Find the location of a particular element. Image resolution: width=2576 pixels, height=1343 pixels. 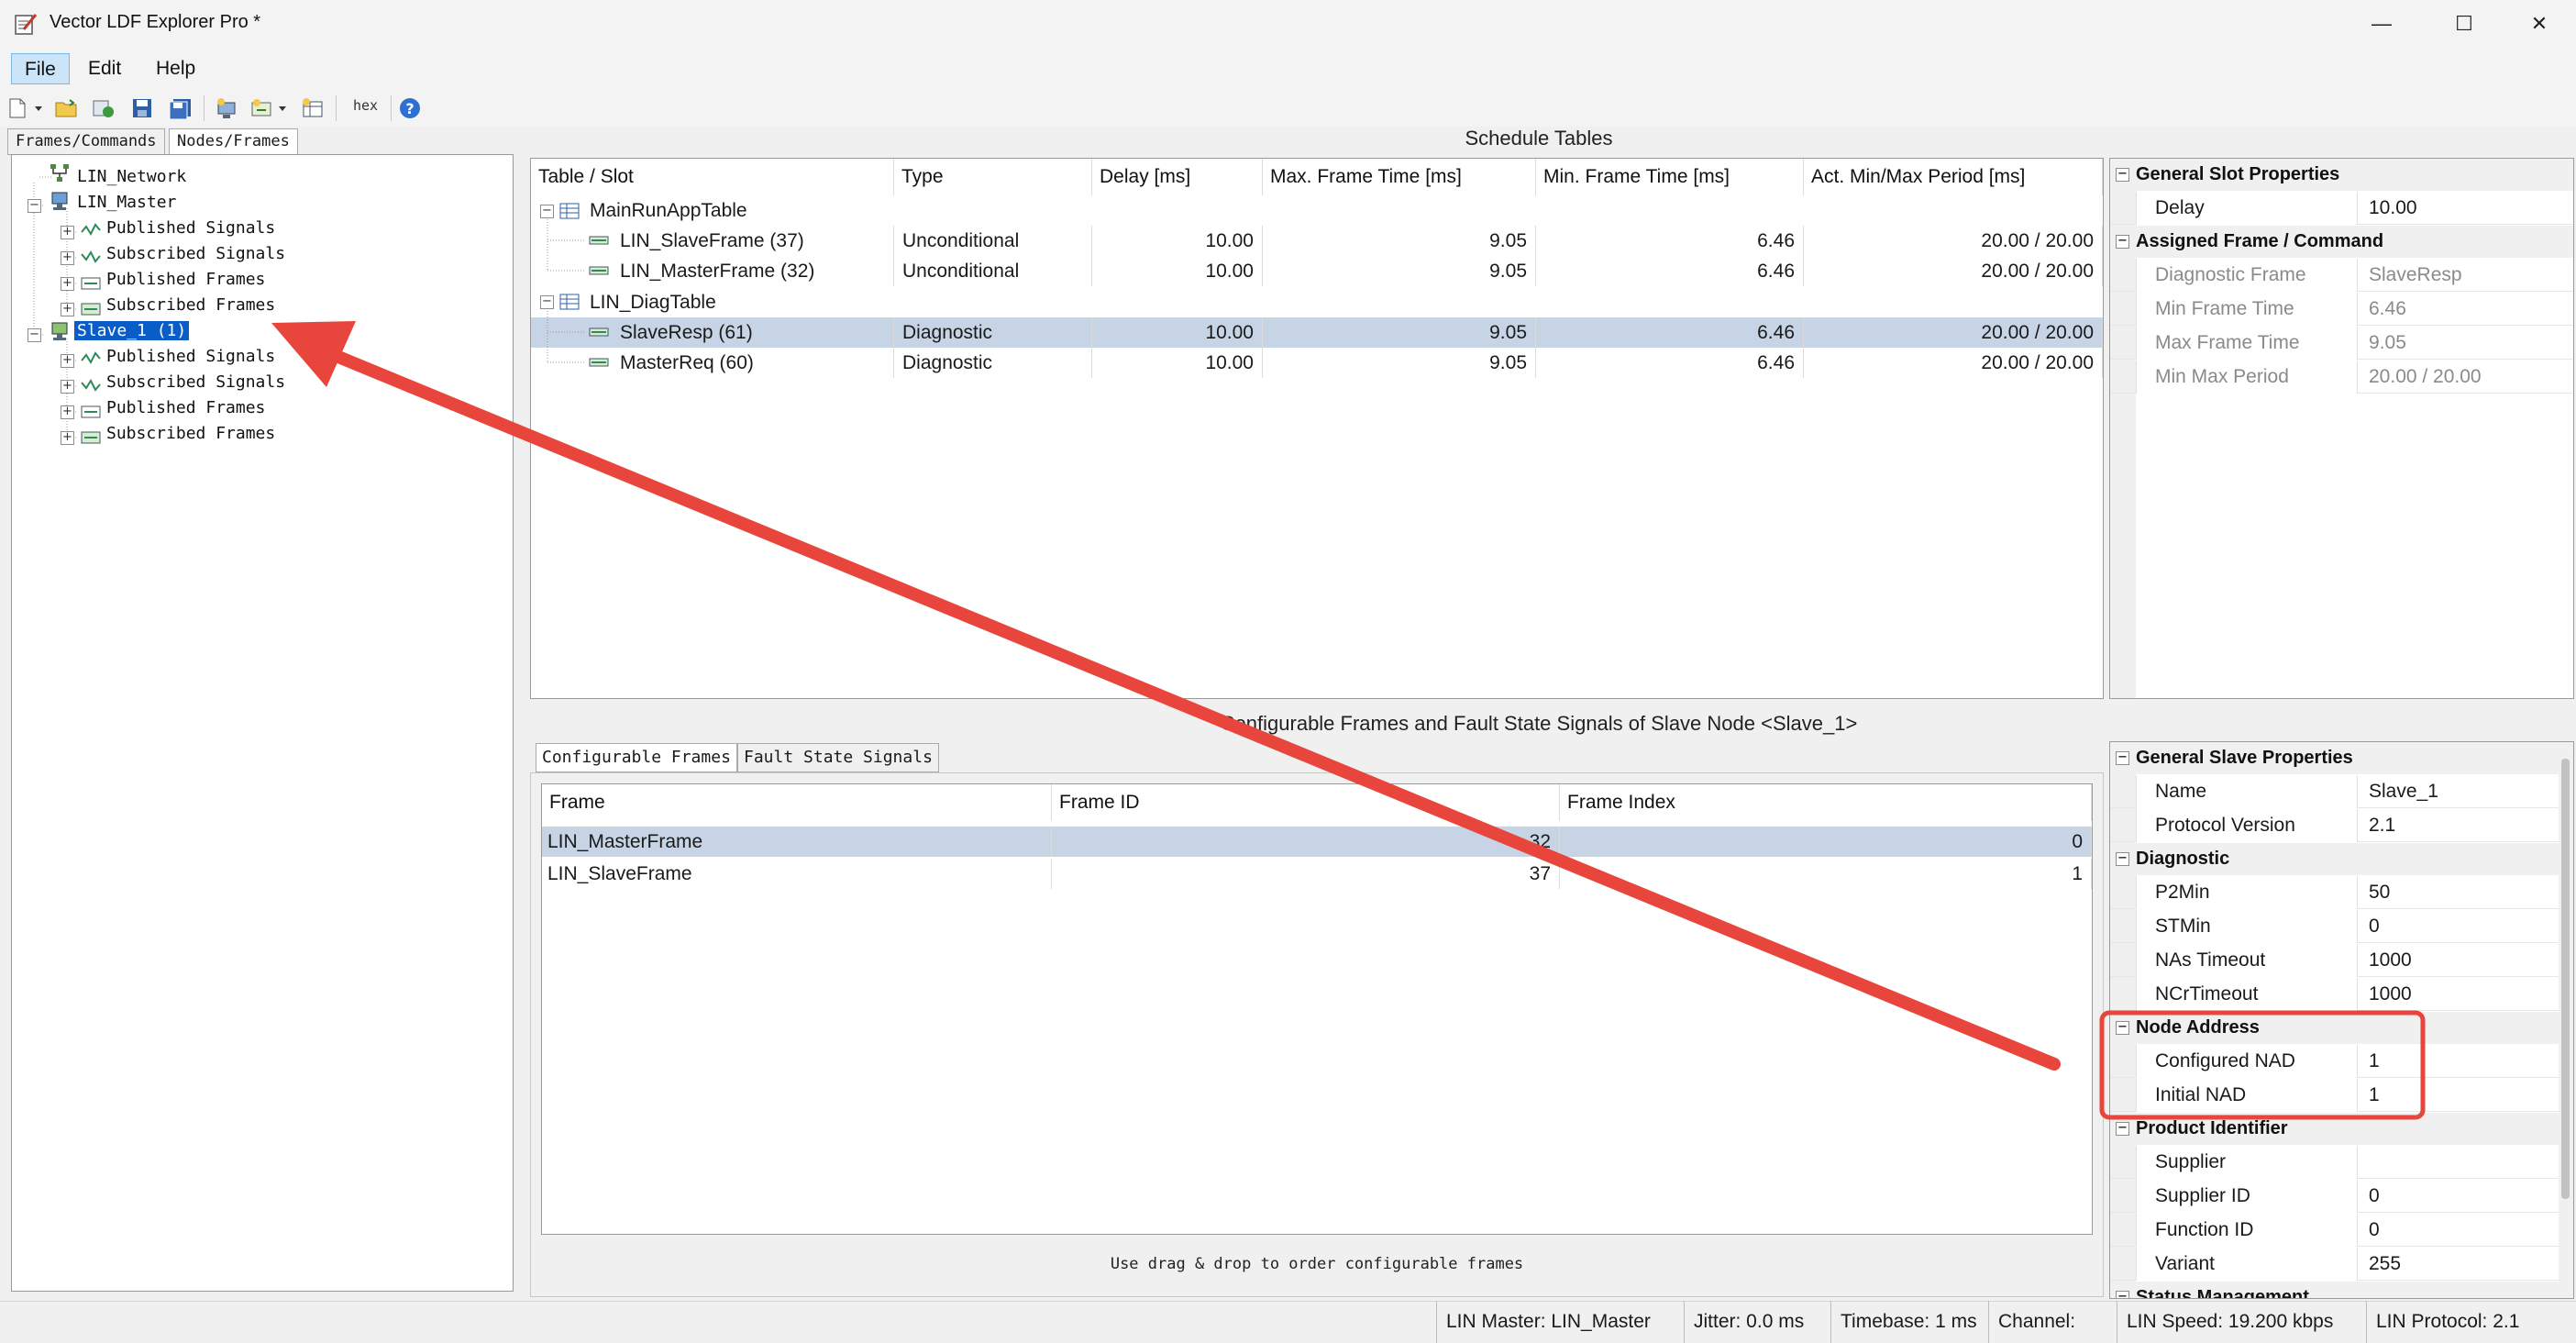

property-value: 2.1 is located at coordinates (2466, 825).